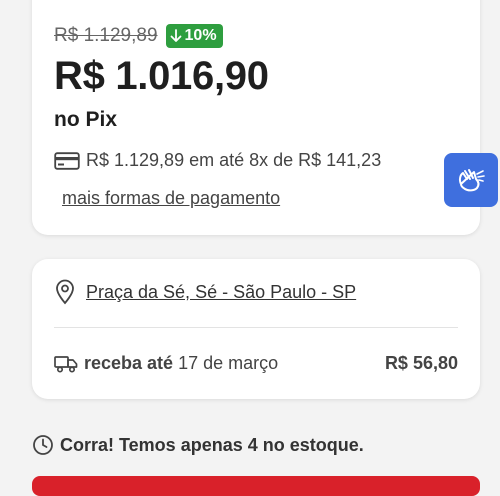 Image resolution: width=500 pixels, height=496 pixels. I want to click on shipping-row: receba até 17 de março R$ 56,80, so click(256, 363).